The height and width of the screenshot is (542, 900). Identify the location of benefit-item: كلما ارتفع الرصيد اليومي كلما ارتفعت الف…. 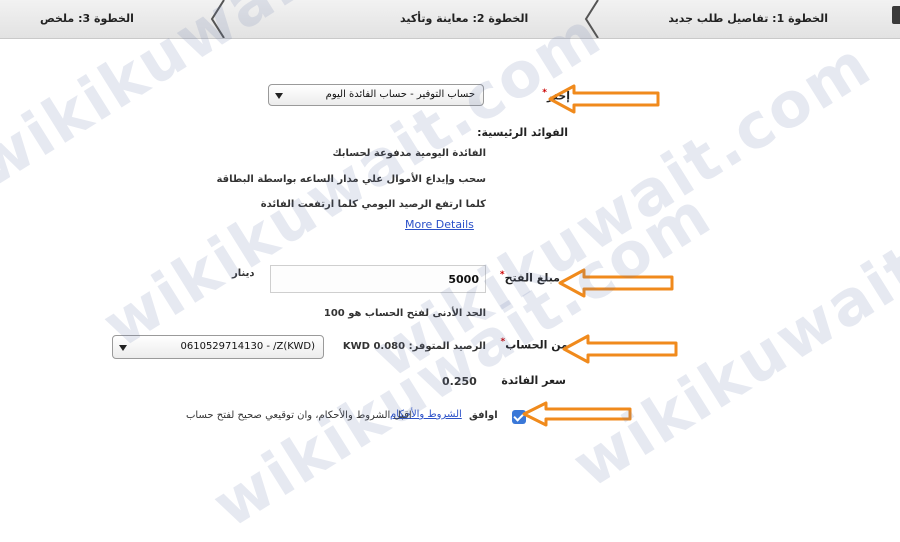
(373, 204).